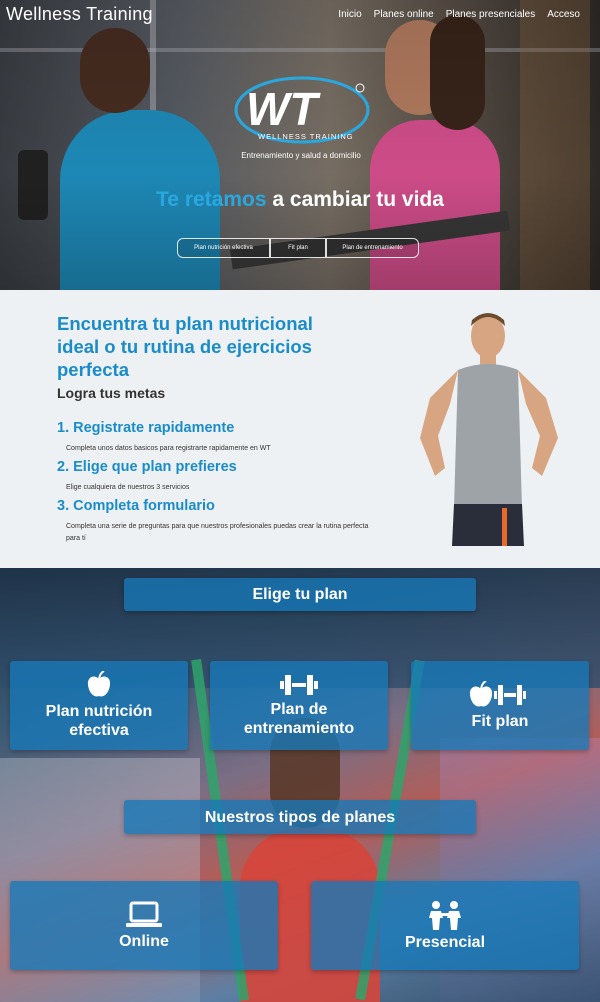  What do you see at coordinates (349, 14) in the screenshot?
I see `nav-inicio: Inicio` at bounding box center [349, 14].